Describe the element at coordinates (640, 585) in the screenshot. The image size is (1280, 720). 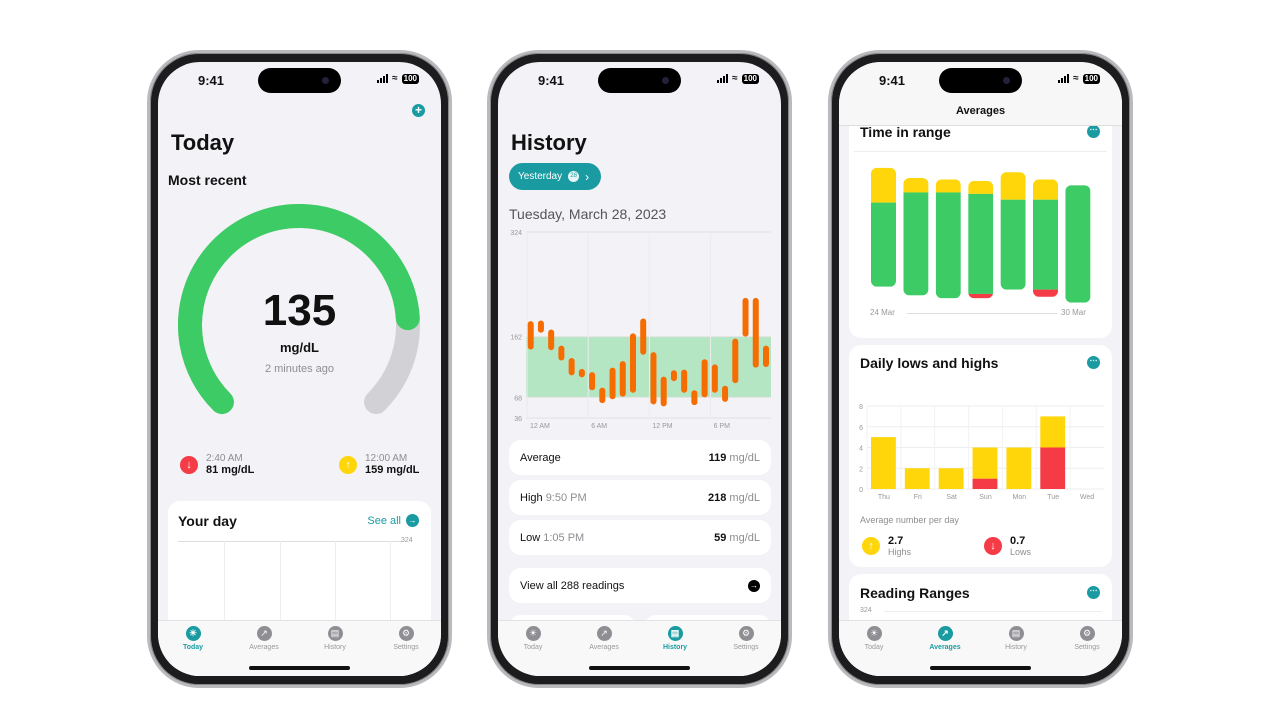
I see `view-all-readings-button: View all 288 readings →` at that location.